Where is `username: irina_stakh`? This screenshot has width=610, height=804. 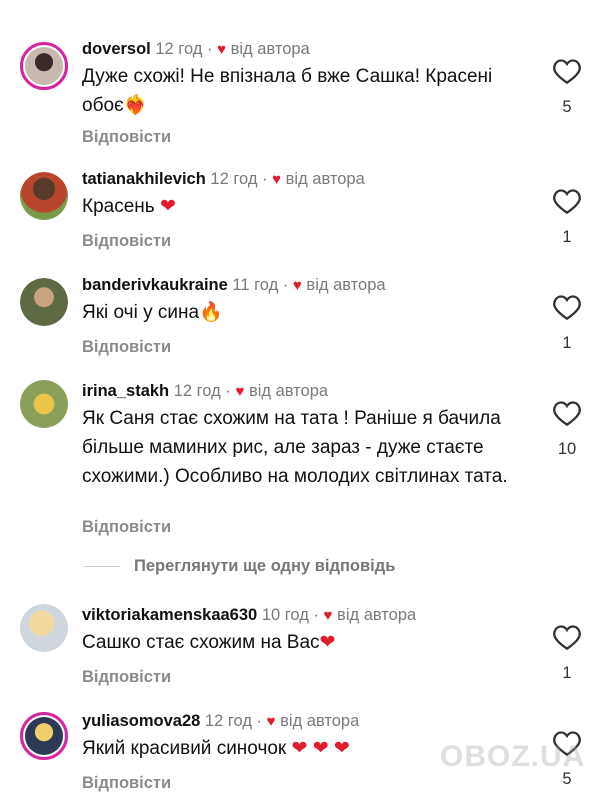 username: irina_stakh is located at coordinates (125, 391).